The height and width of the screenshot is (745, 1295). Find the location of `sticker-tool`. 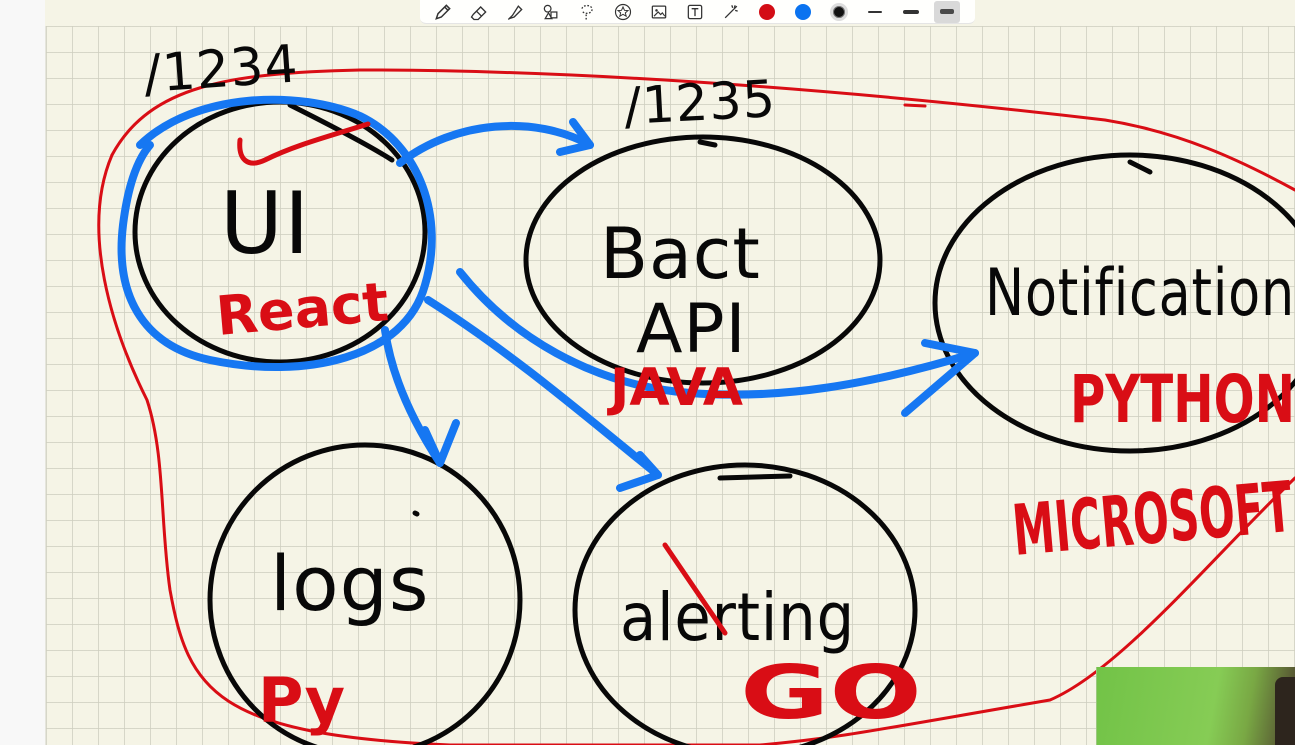

sticker-tool is located at coordinates (623, 12).